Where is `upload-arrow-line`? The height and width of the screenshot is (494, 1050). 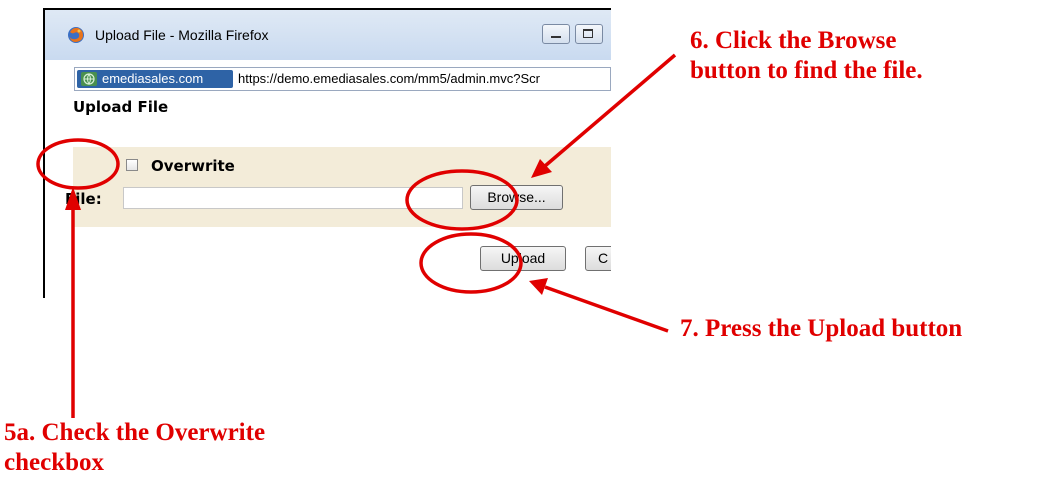
upload-arrow-line is located at coordinates (606, 309).